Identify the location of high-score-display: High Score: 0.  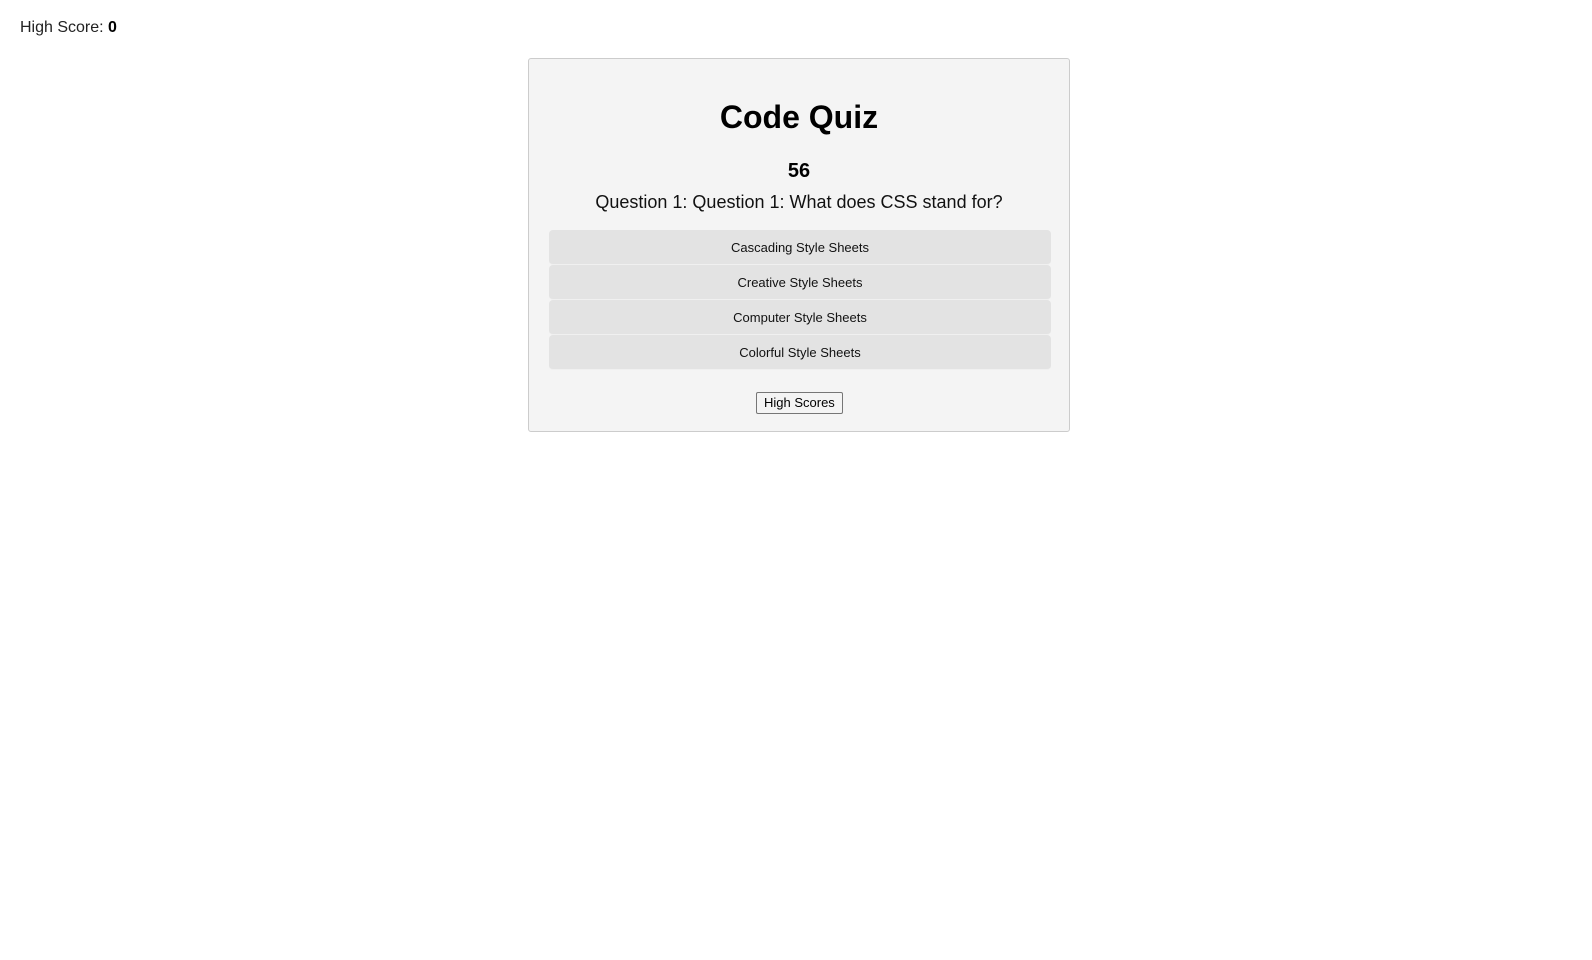
(68, 28).